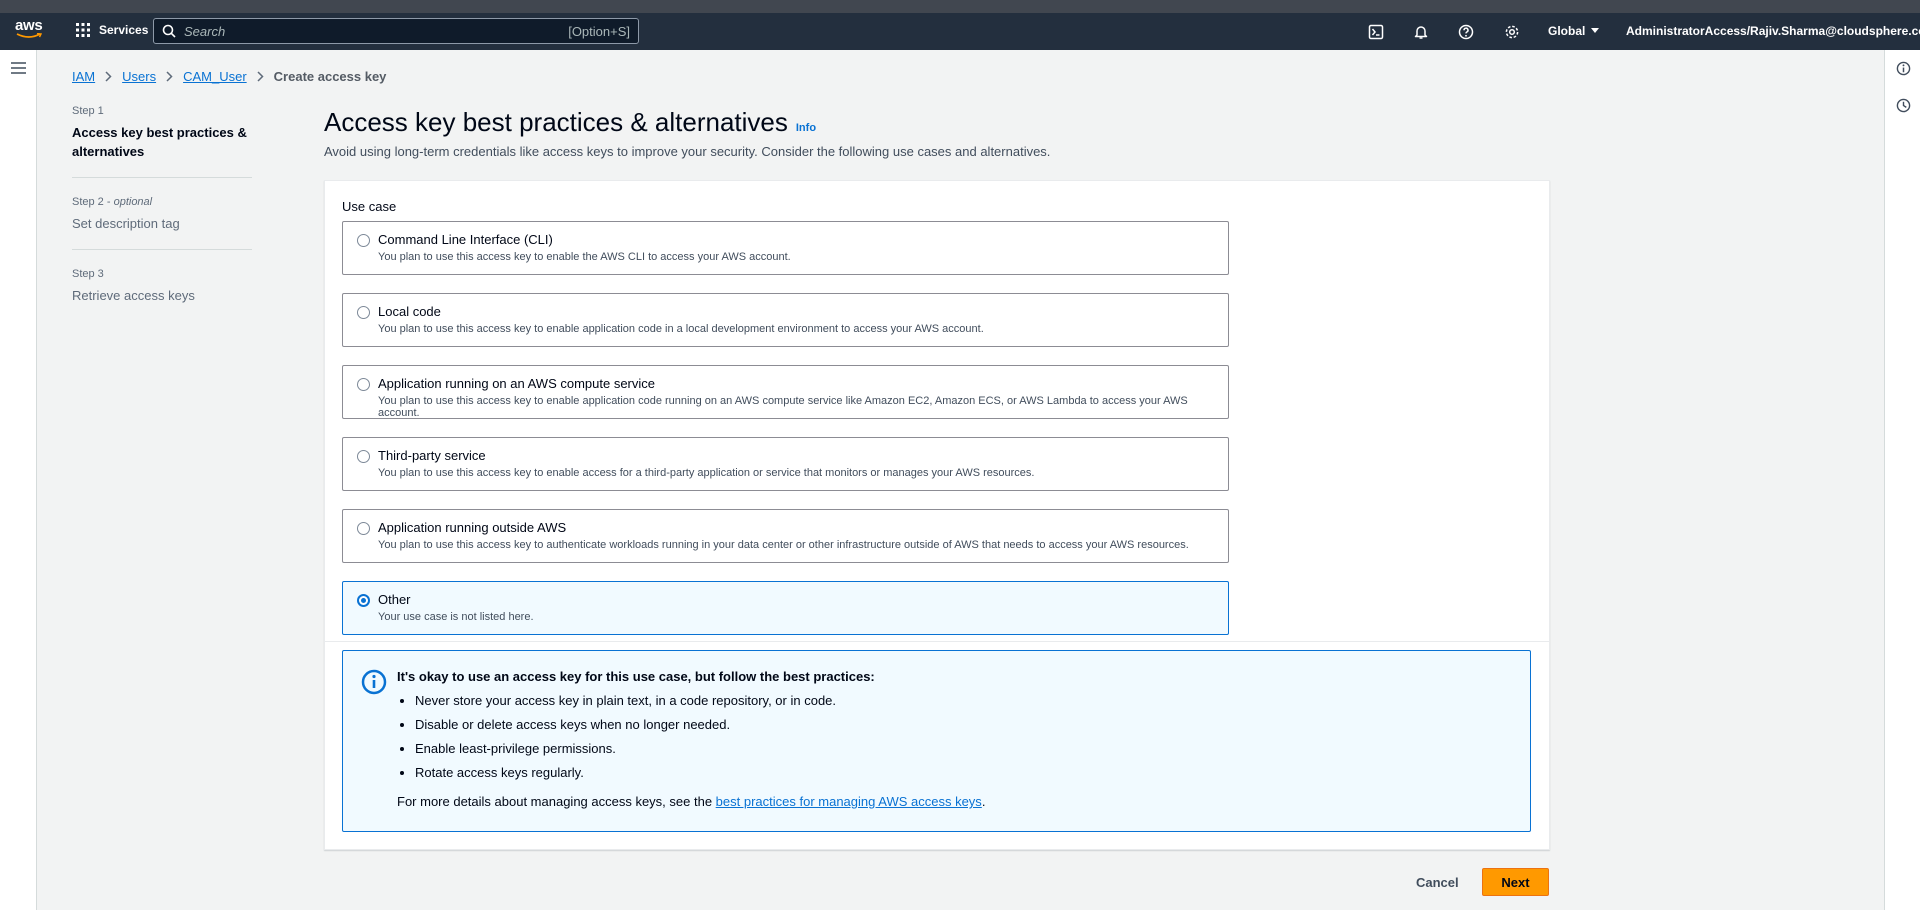  Describe the element at coordinates (1902, 480) in the screenshot. I see `right-side-rail` at that location.